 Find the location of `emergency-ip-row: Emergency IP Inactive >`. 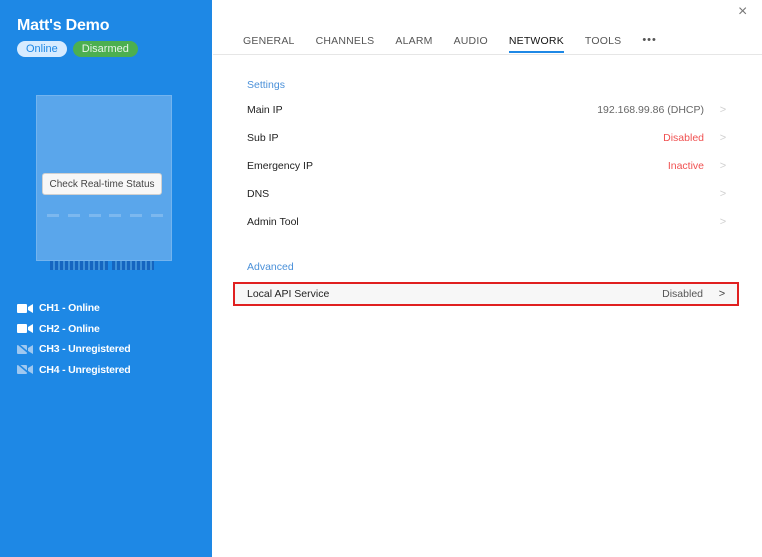

emergency-ip-row: Emergency IP Inactive > is located at coordinates (487, 166).